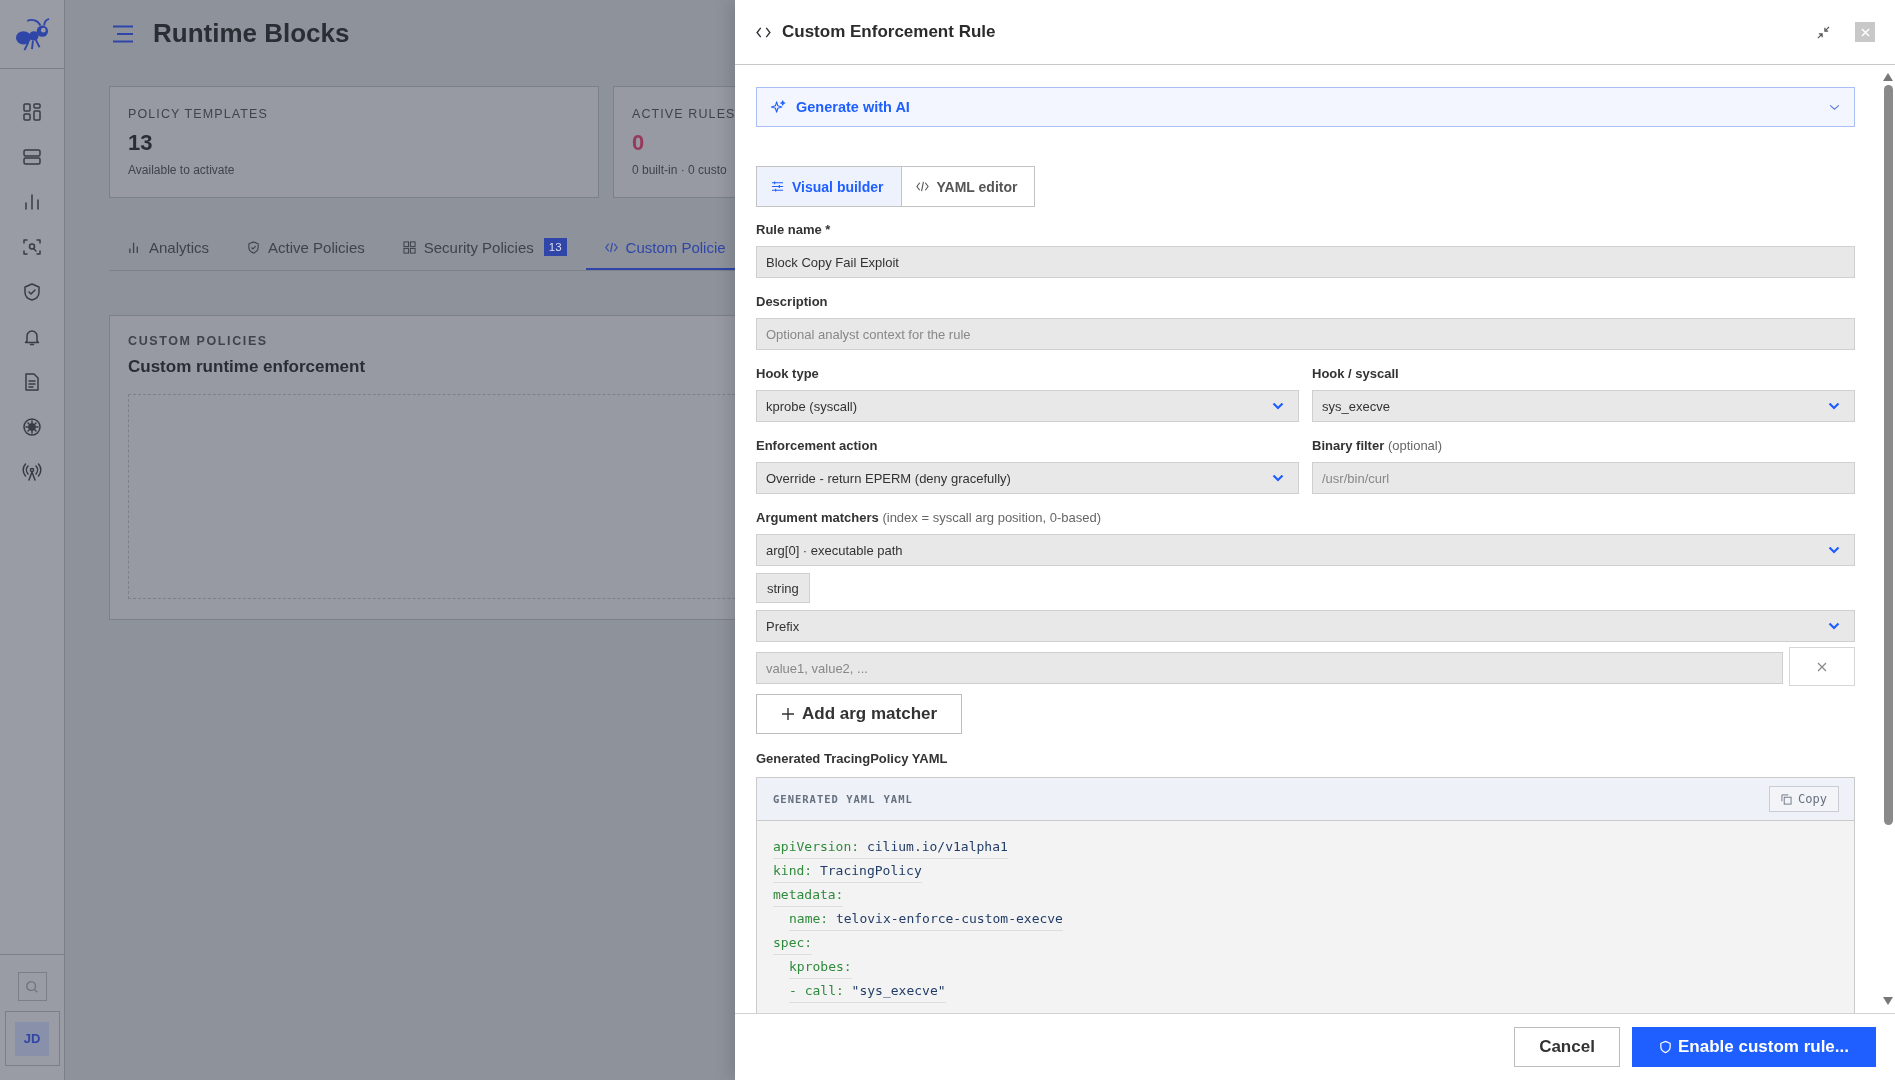  Describe the element at coordinates (929, 518) in the screenshot. I see `field-label: Argument matchers (index = syscall arg position, 0-based)` at that location.